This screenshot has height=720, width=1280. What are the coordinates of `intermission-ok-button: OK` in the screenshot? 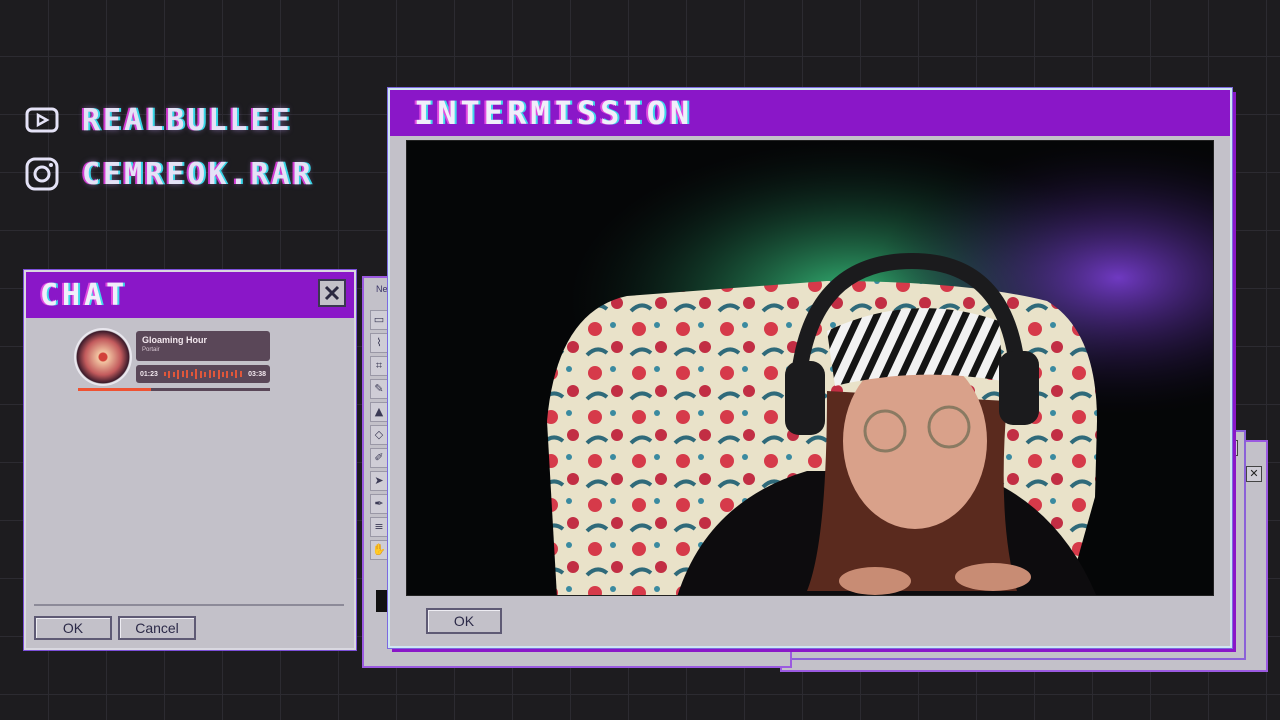 It's located at (464, 621).